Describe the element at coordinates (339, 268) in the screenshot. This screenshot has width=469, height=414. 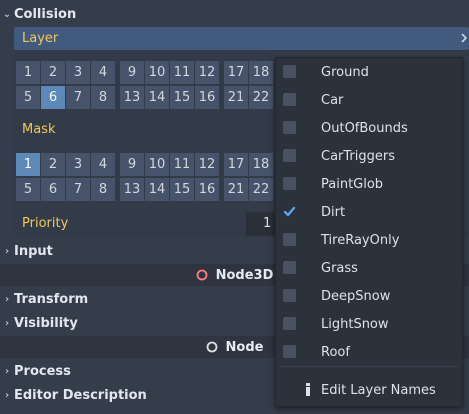
I see `layer-option-label: Grass` at that location.